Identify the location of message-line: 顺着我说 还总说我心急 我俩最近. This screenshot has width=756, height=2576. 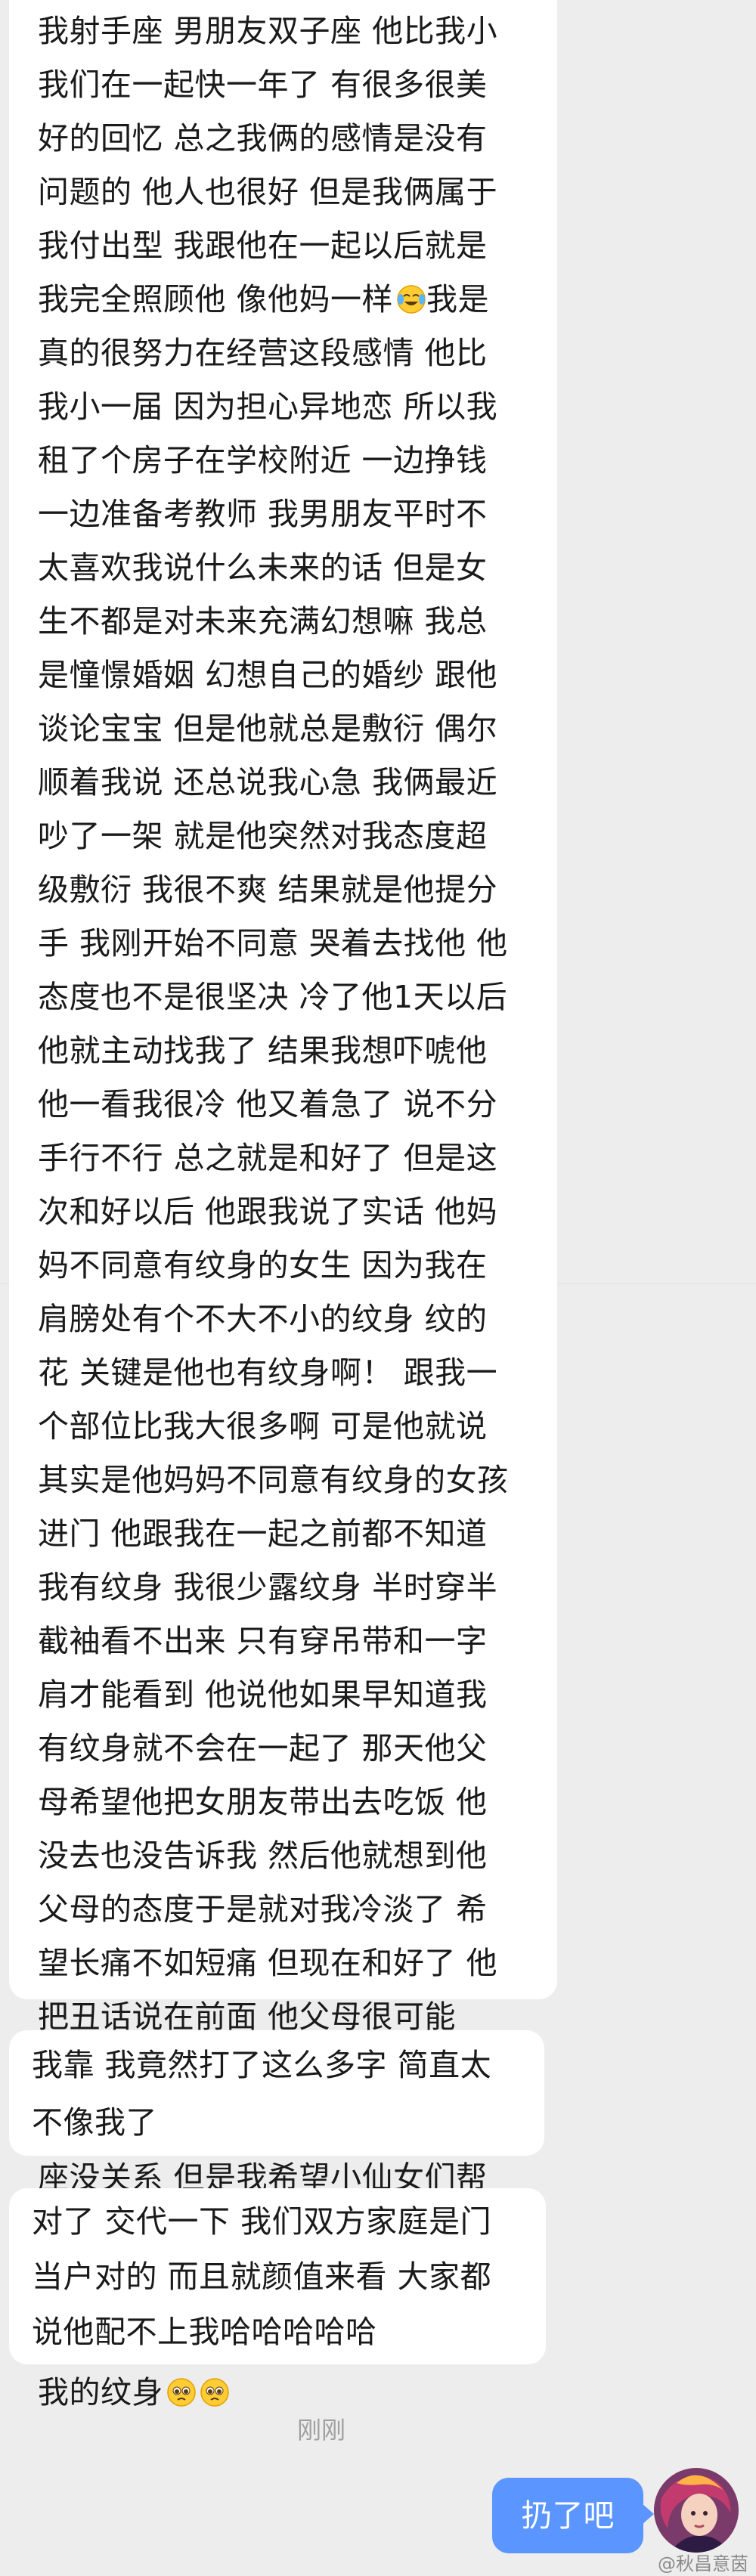
(268, 782).